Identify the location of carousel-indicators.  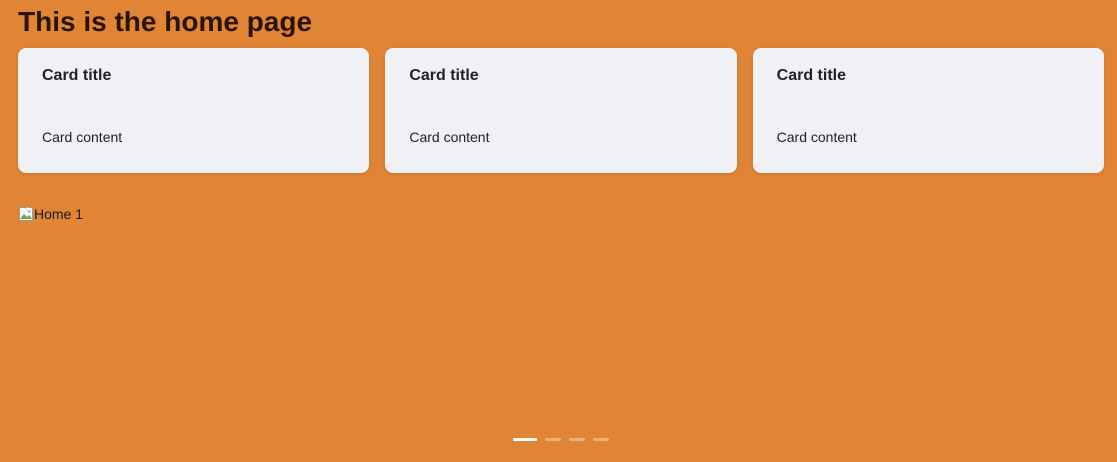
(561, 439).